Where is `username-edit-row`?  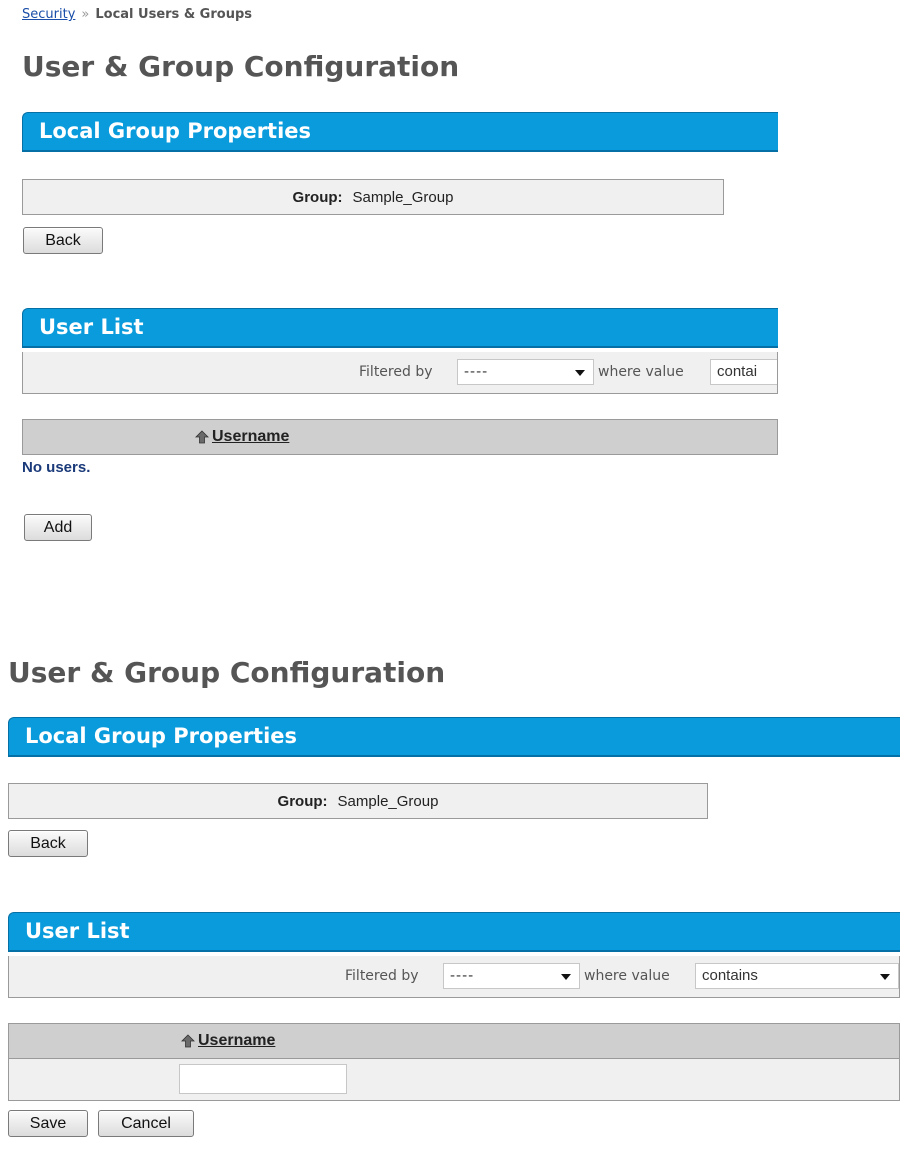
username-edit-row is located at coordinates (454, 1080).